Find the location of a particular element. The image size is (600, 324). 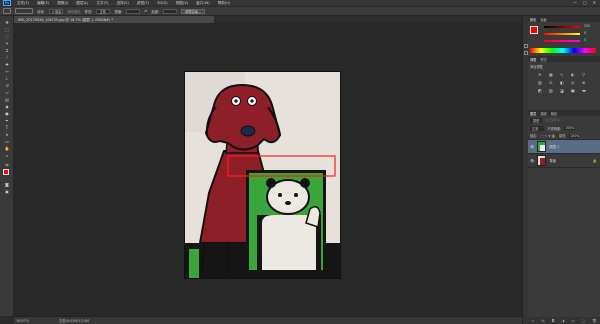

menu-edit: 编辑(E) is located at coordinates (43, 3).